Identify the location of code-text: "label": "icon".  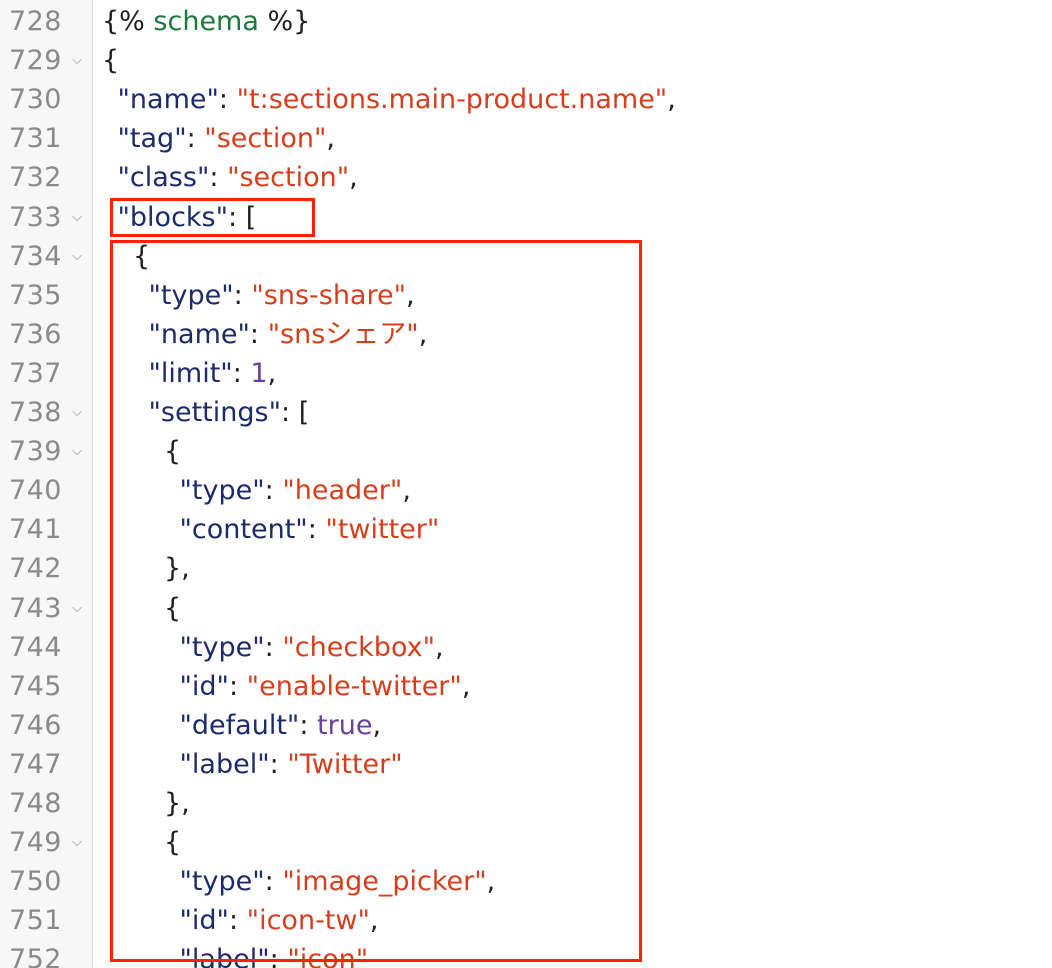
(274, 954).